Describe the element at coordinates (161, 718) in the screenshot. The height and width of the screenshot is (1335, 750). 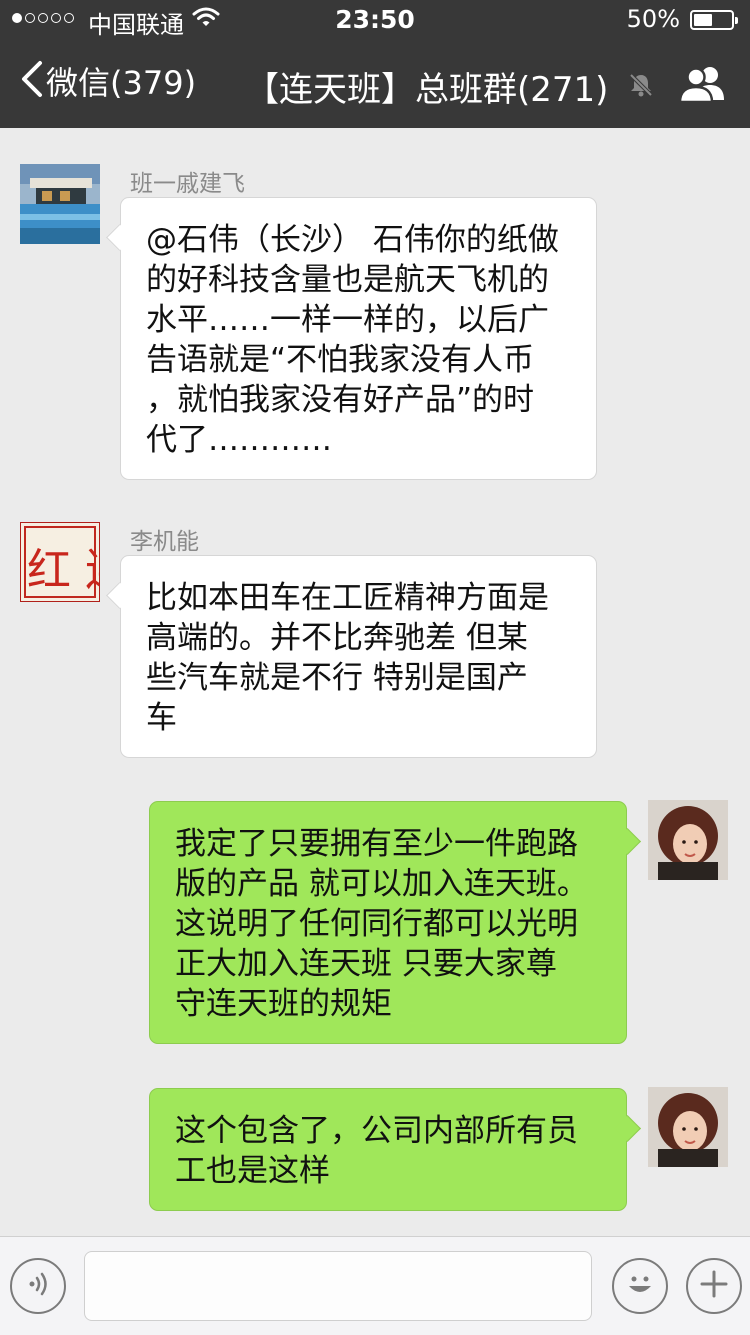
I see `message-line: 车` at that location.